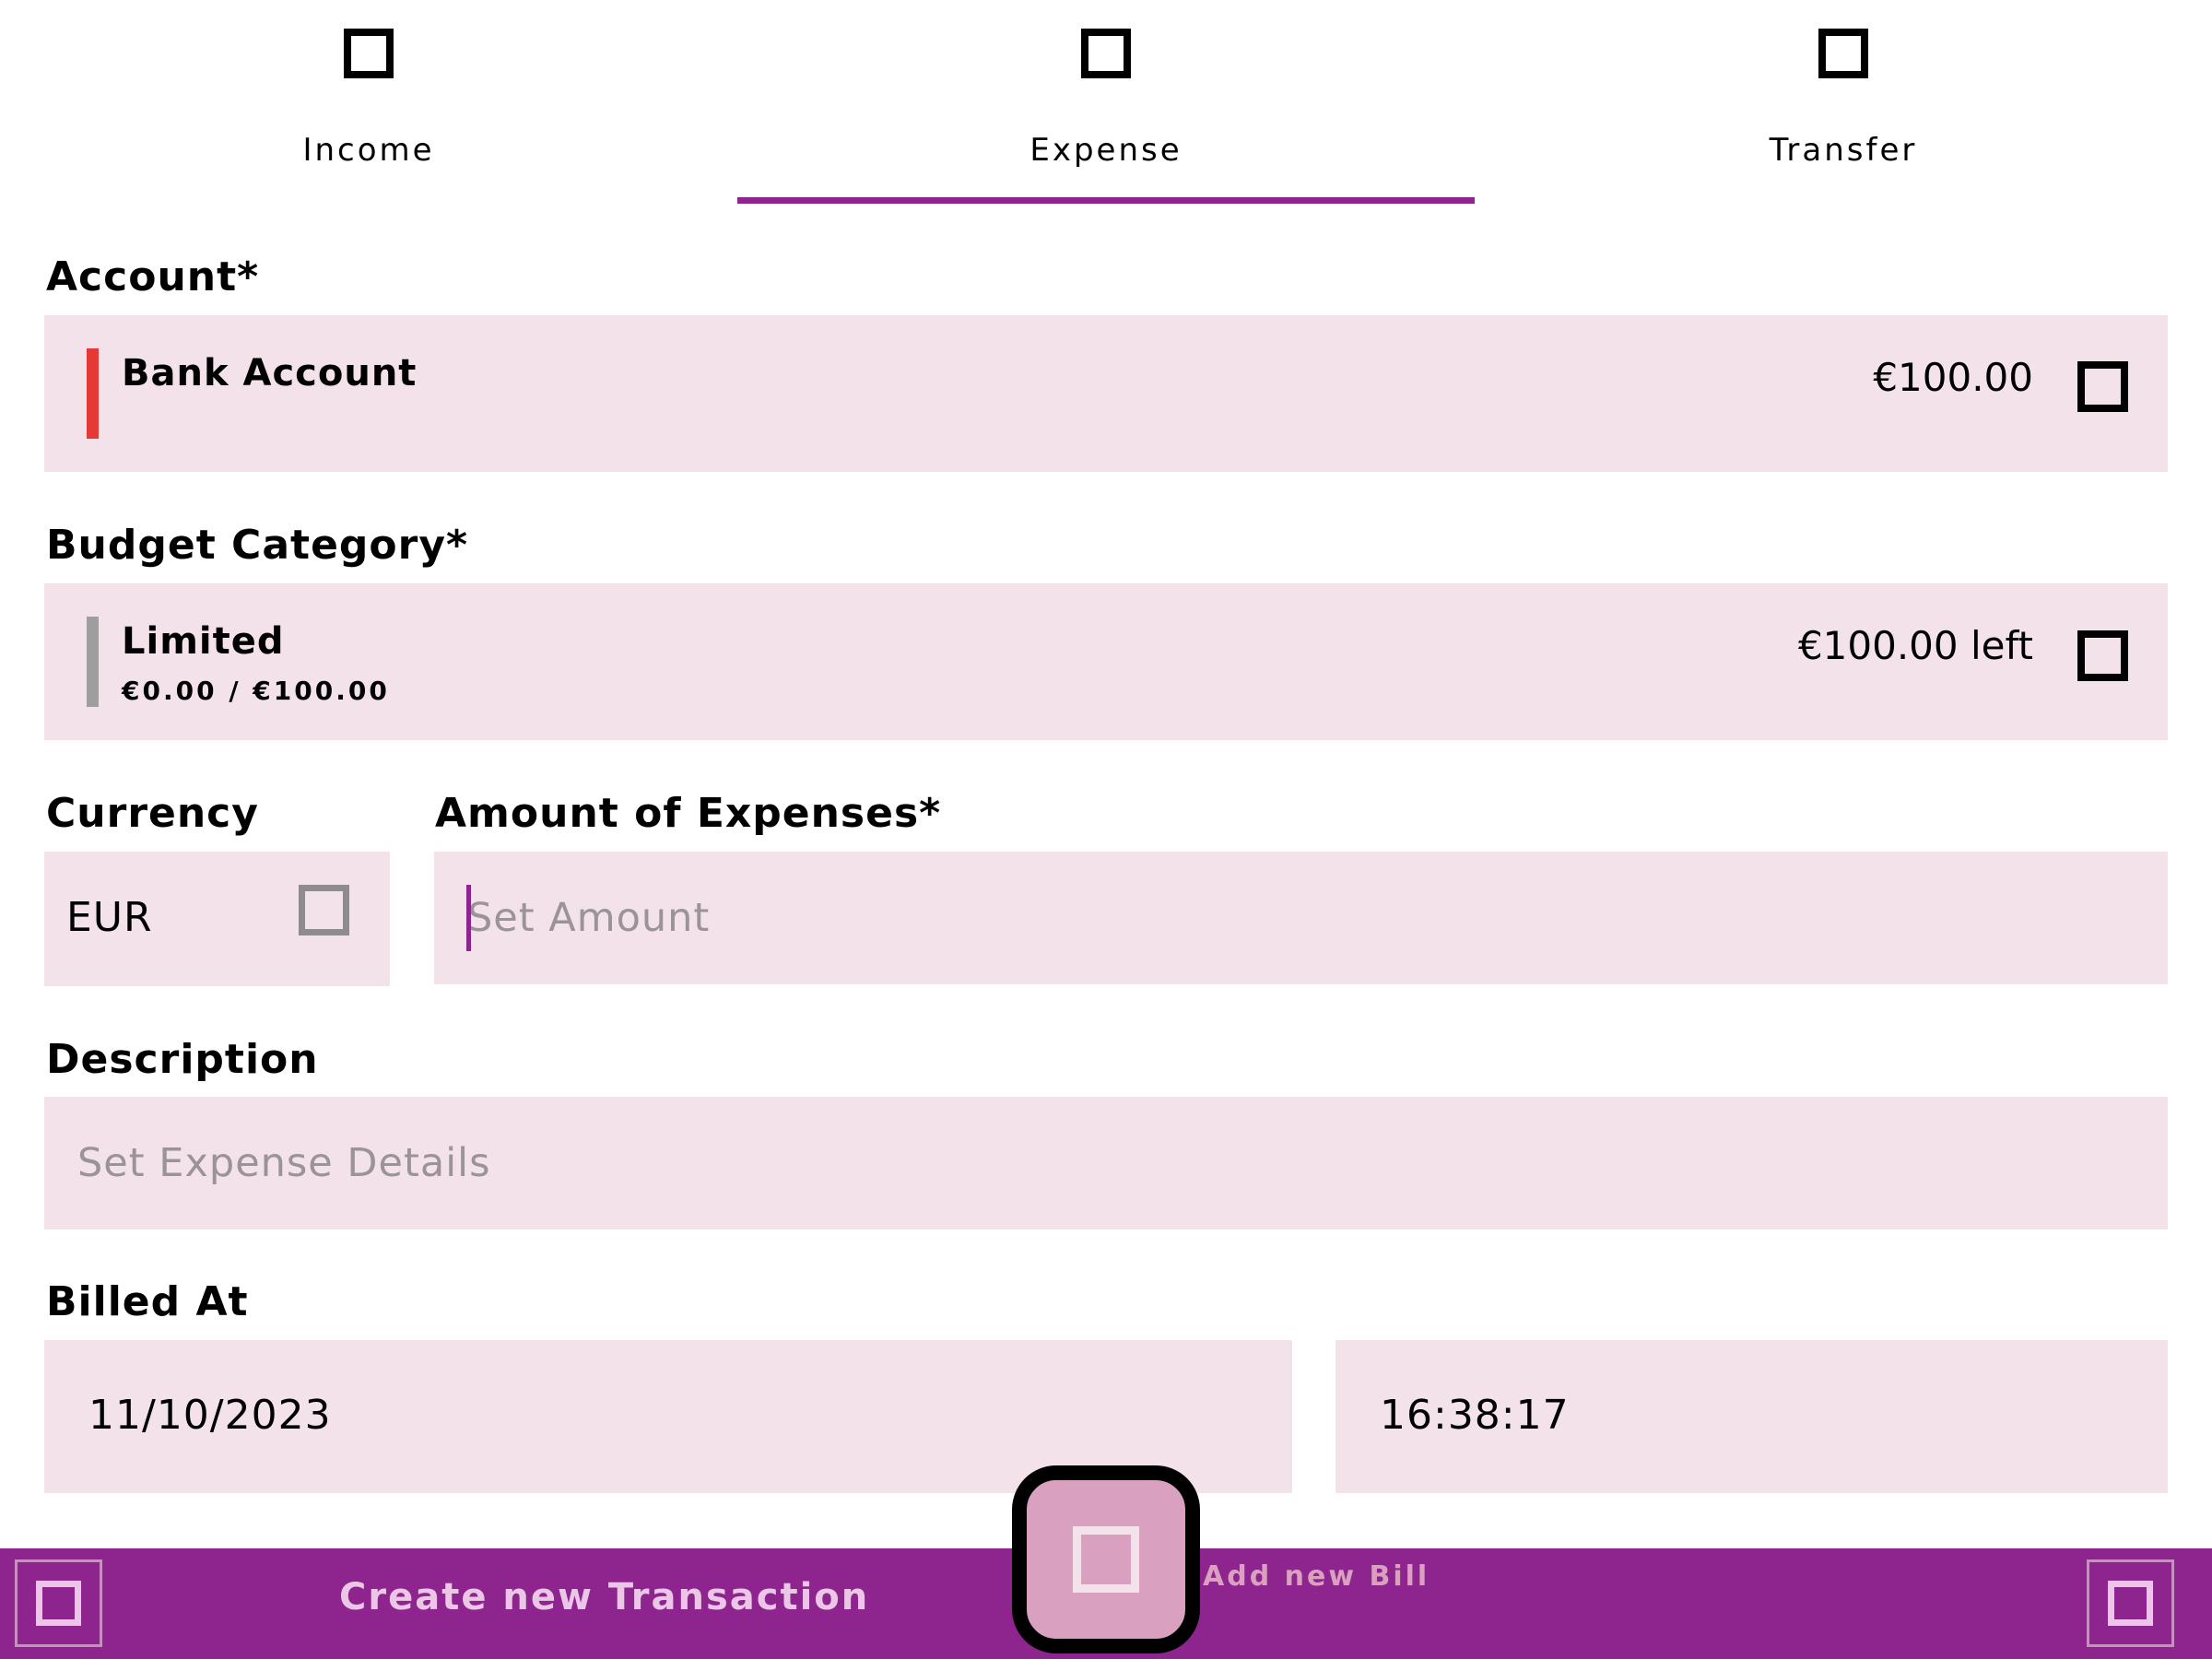 The height and width of the screenshot is (1659, 2212). Describe the element at coordinates (1953, 377) in the screenshot. I see `account-balance: €100.00` at that location.